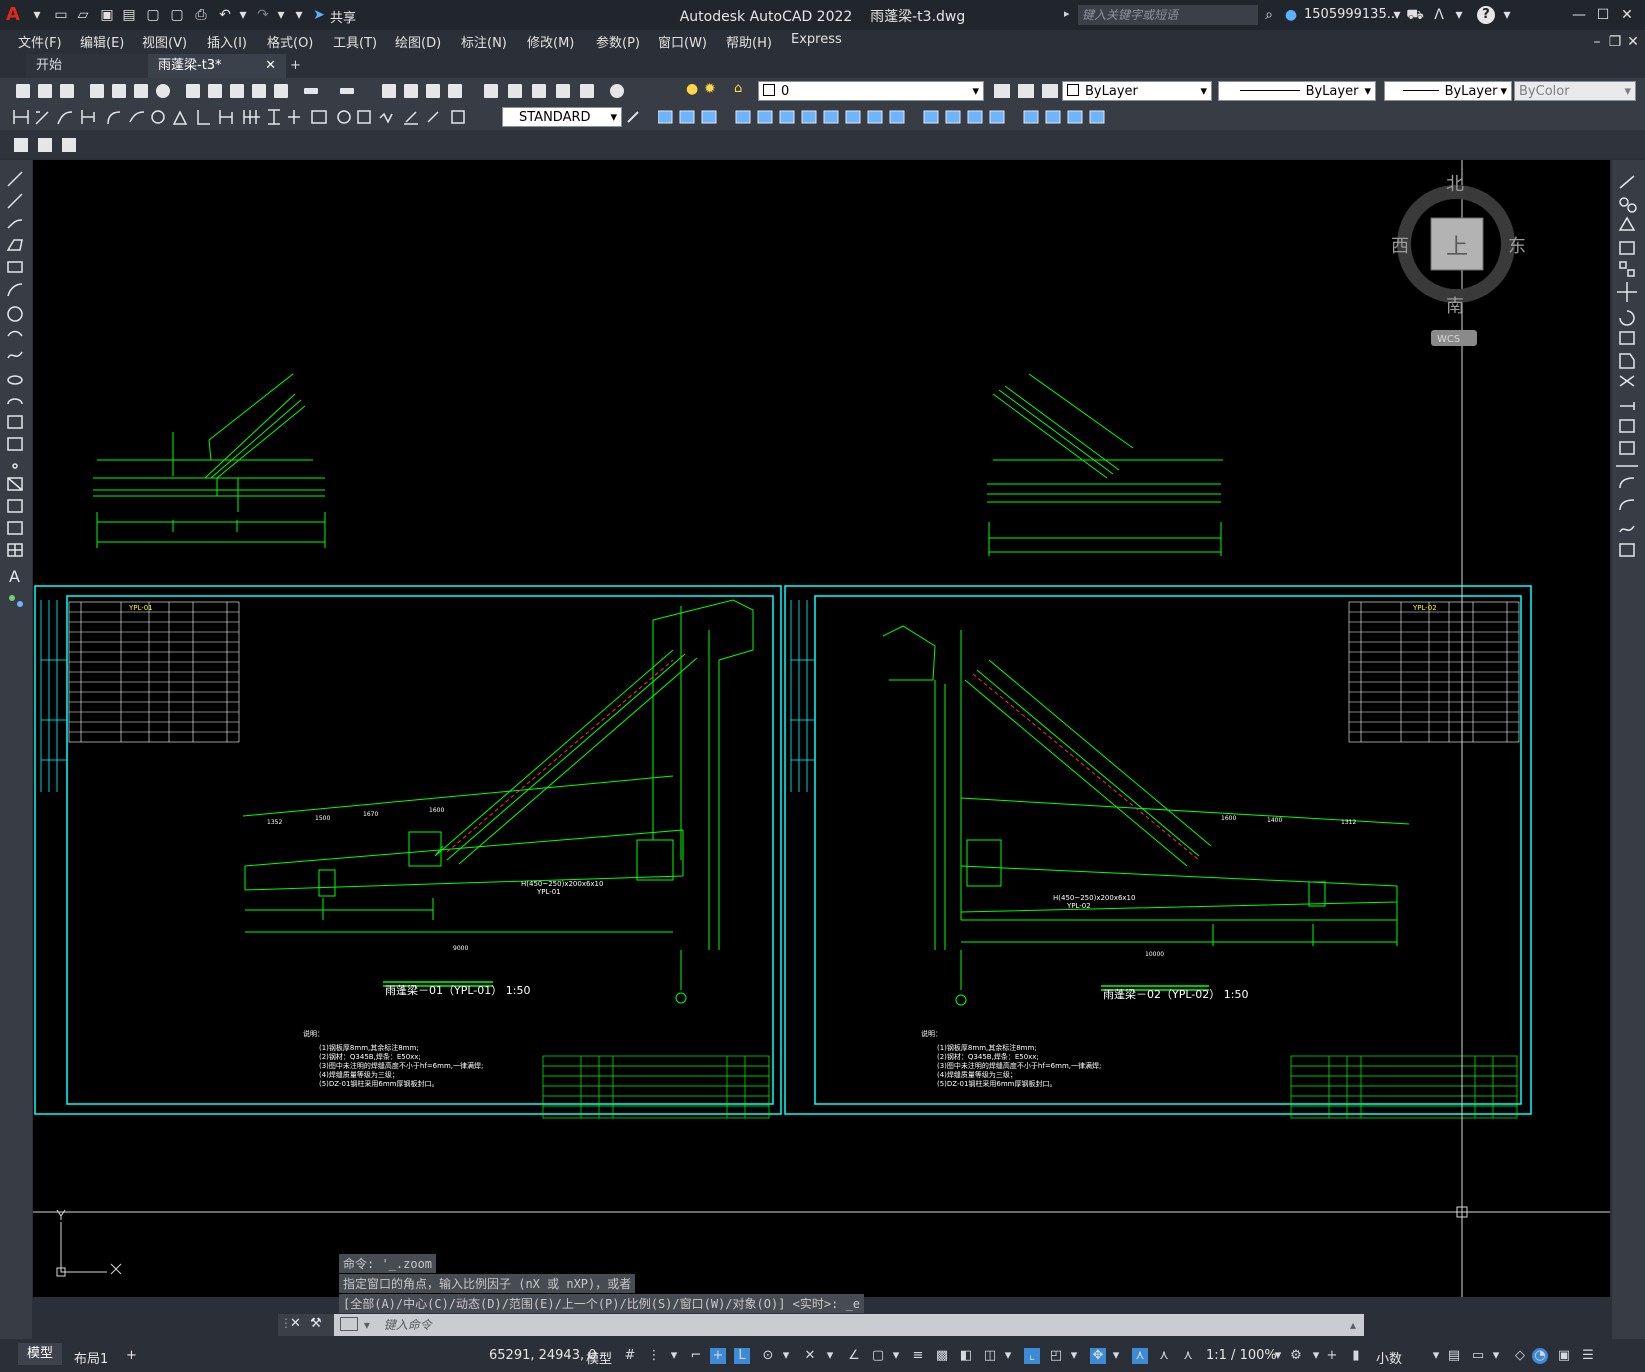  I want to click on gizmo-dropdown-icon: ▾, so click(1116, 1356).